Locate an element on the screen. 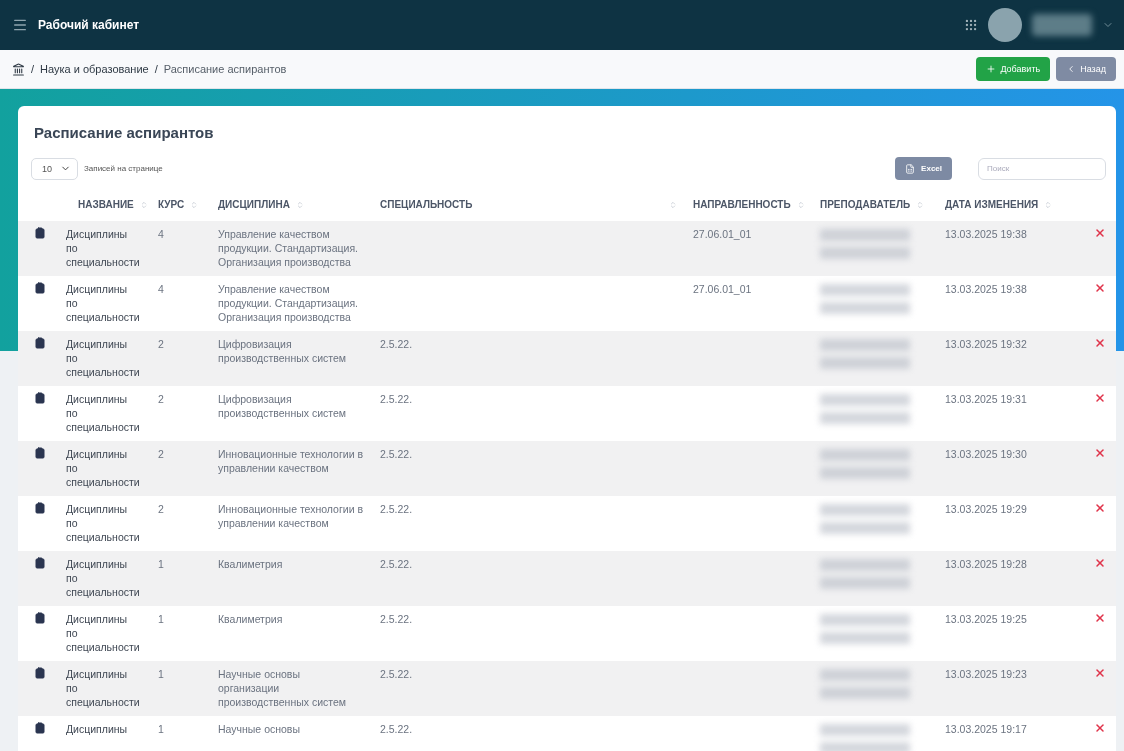 Image resolution: width=1124 pixels, height=751 pixels. column-header: КУРС is located at coordinates (180, 204).